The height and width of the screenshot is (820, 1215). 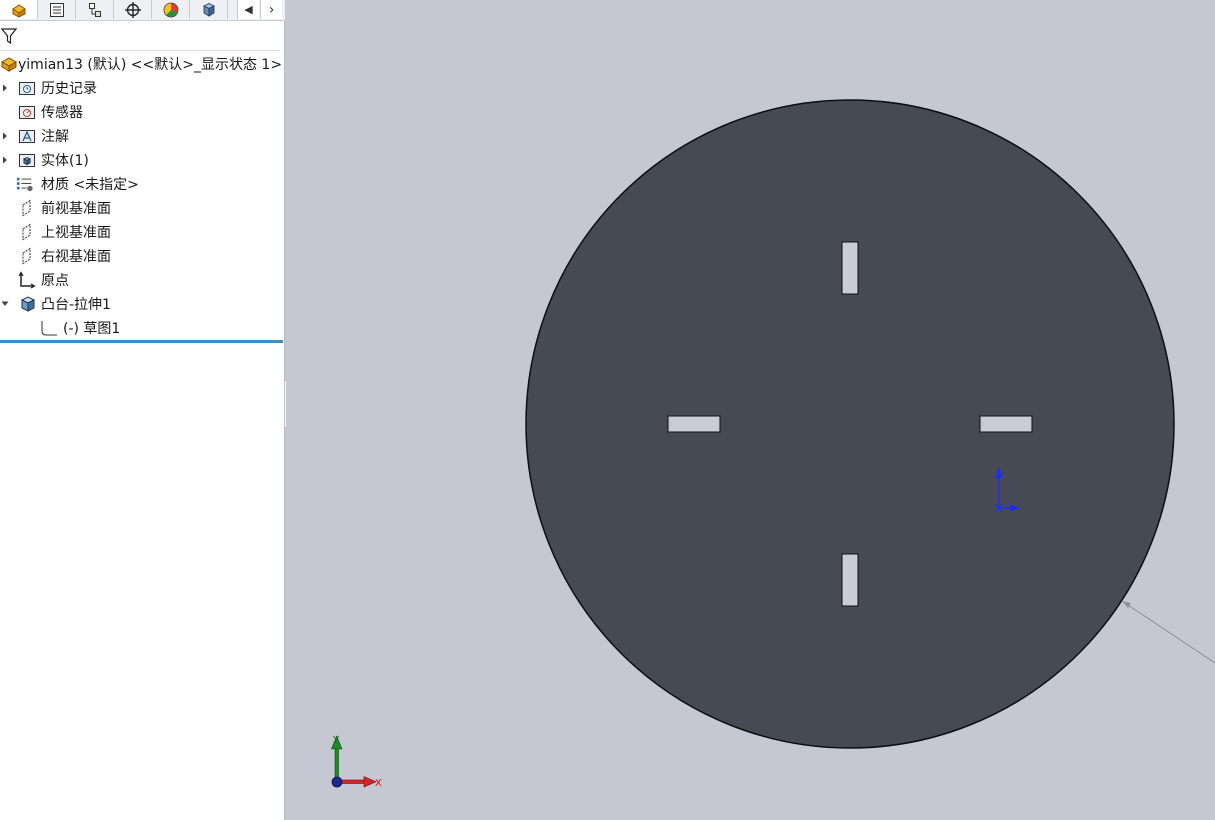 I want to click on origin-icon, so click(x=27, y=280).